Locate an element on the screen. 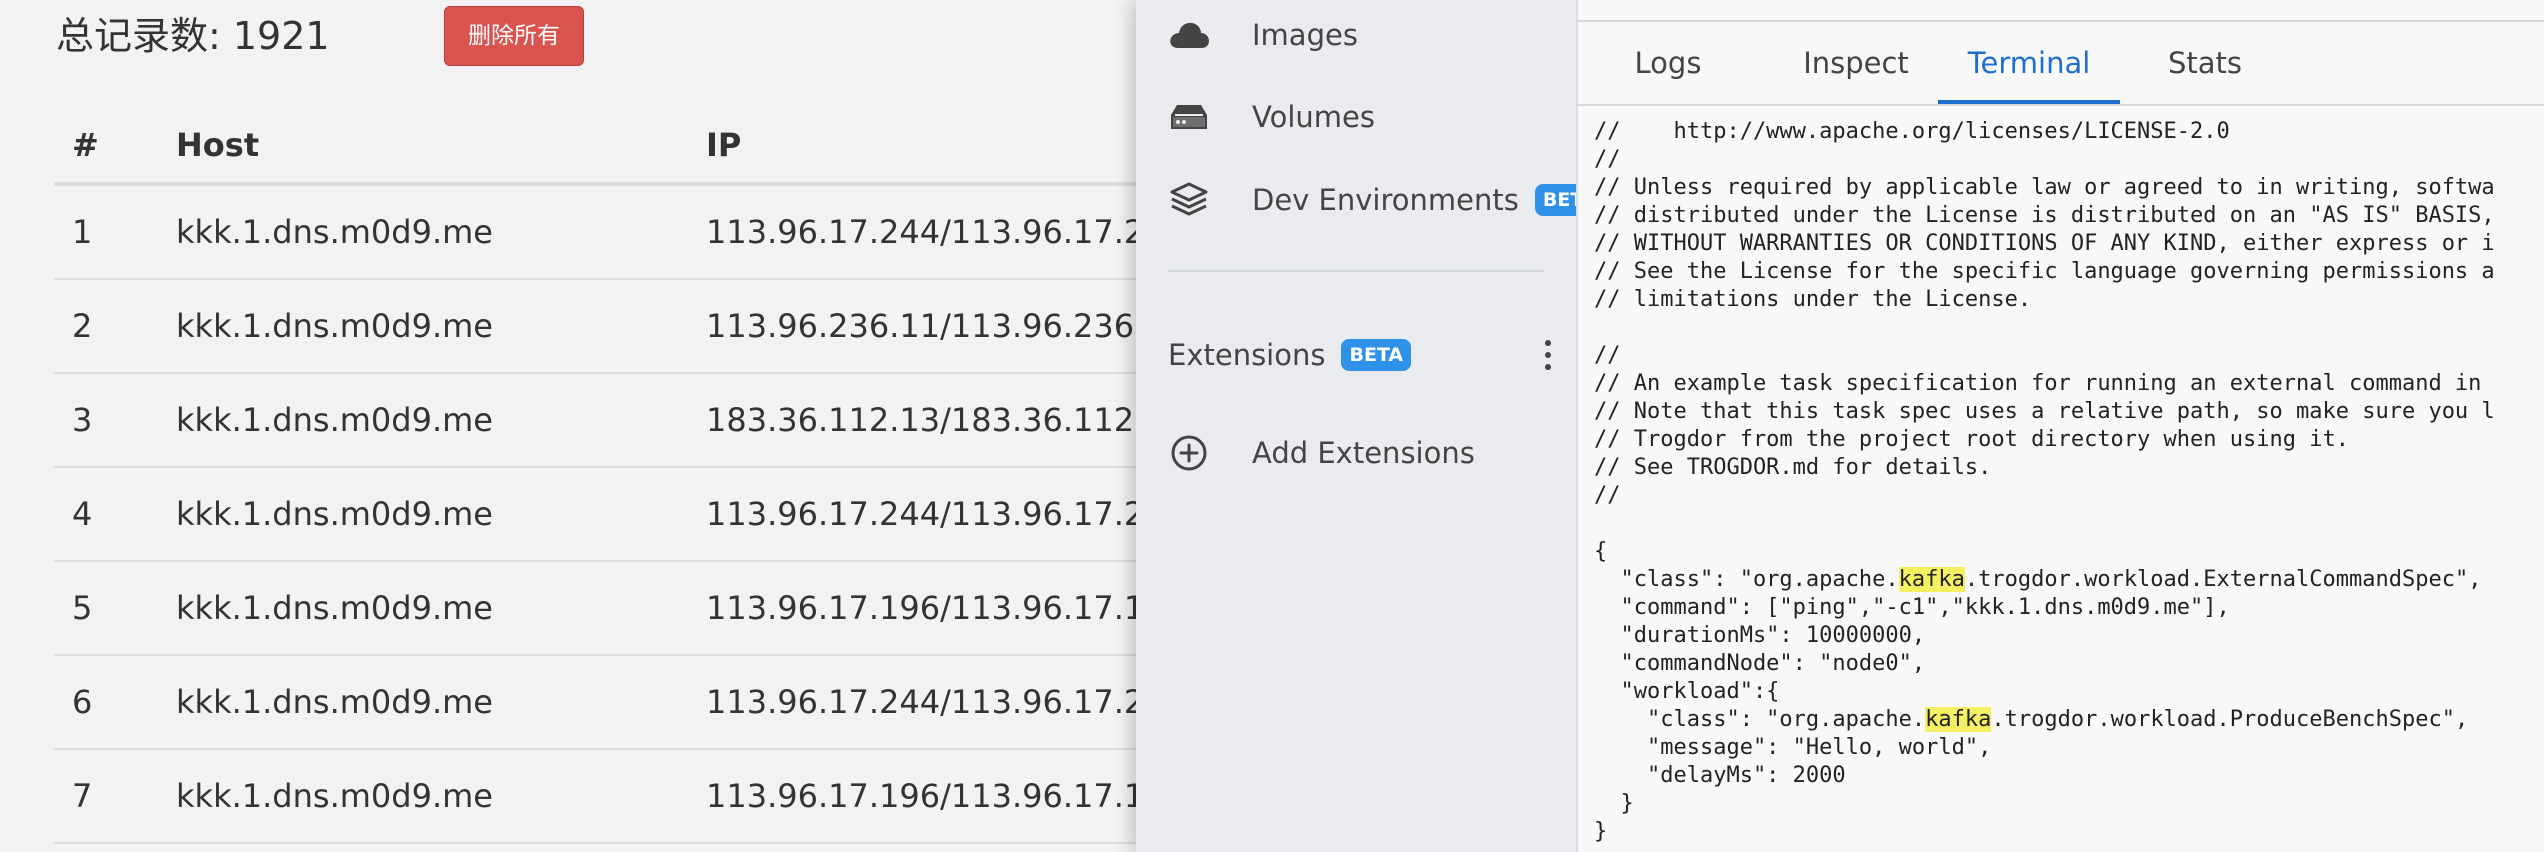 The image size is (2544, 852). volume-icon is located at coordinates (1189, 117).